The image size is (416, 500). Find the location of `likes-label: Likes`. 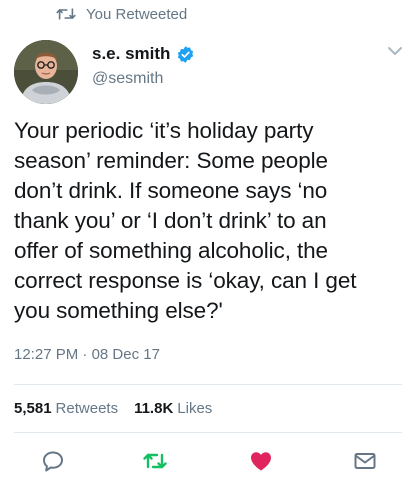

likes-label: Likes is located at coordinates (195, 408).